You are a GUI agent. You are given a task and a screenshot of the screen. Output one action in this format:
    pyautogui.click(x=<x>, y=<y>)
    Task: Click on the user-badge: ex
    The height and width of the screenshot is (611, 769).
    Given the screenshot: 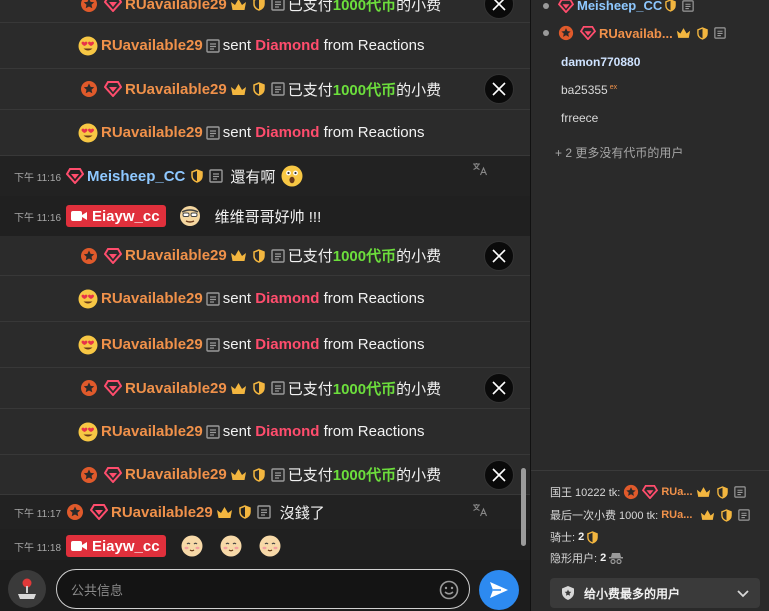 What is the action you would take?
    pyautogui.click(x=613, y=87)
    